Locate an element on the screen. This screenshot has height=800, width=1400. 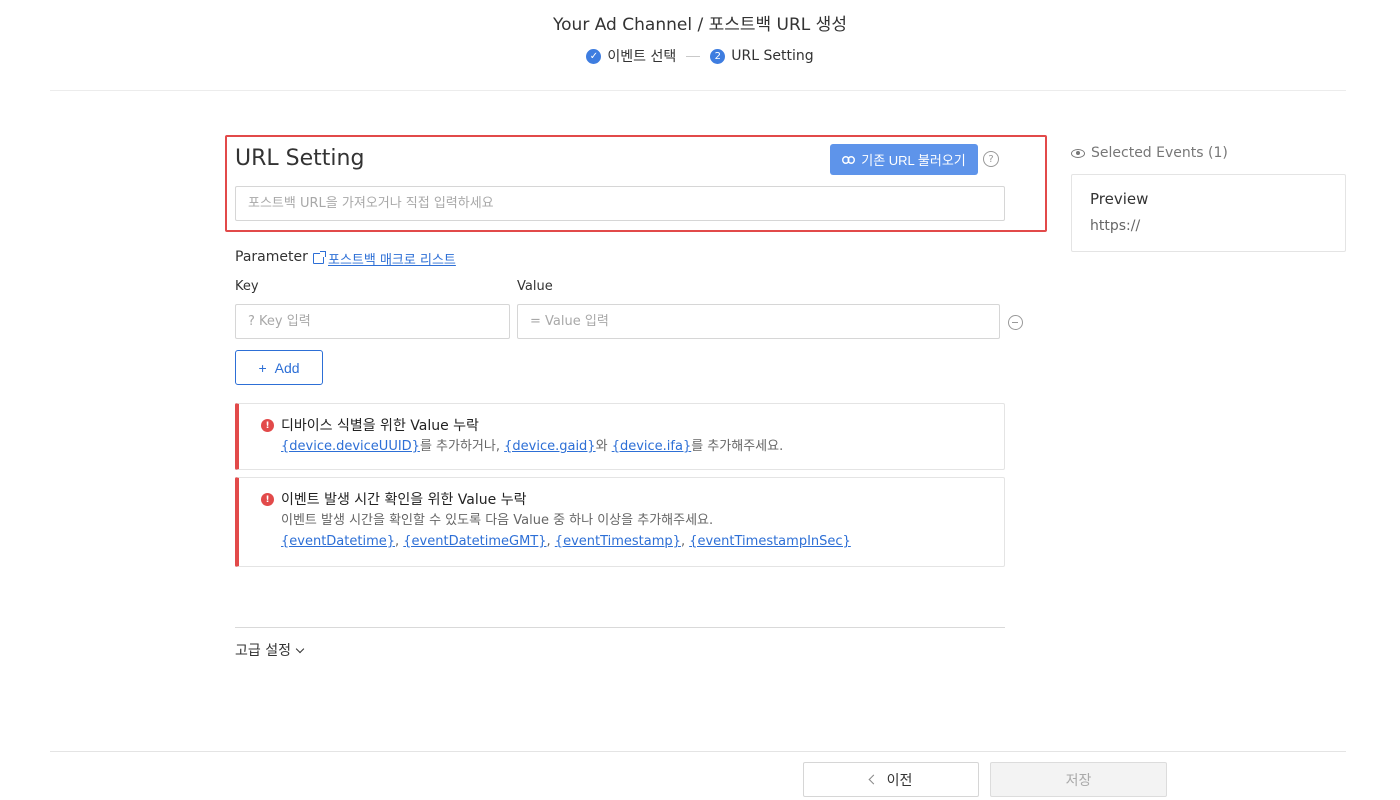
channel-name: Your Ad Channel is located at coordinates (623, 25).